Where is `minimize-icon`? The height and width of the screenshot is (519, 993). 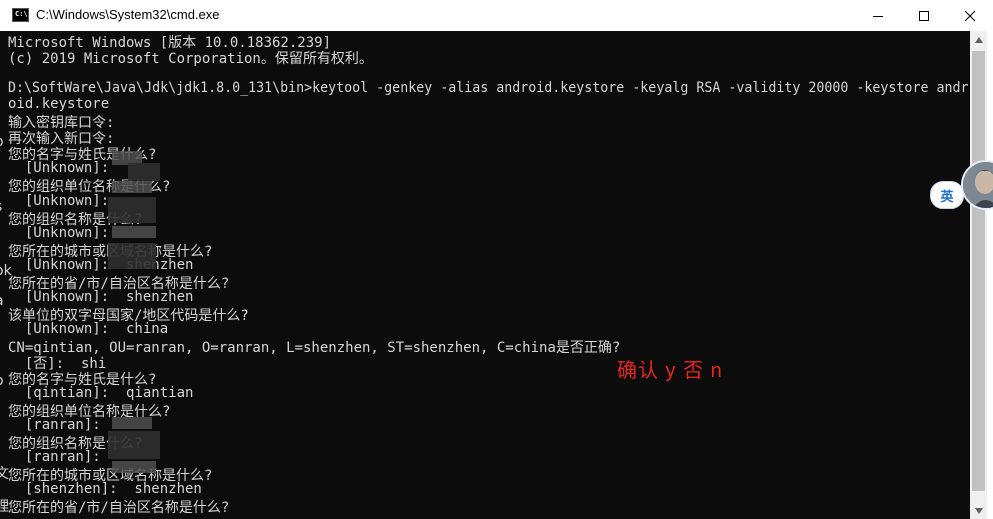 minimize-icon is located at coordinates (878, 16).